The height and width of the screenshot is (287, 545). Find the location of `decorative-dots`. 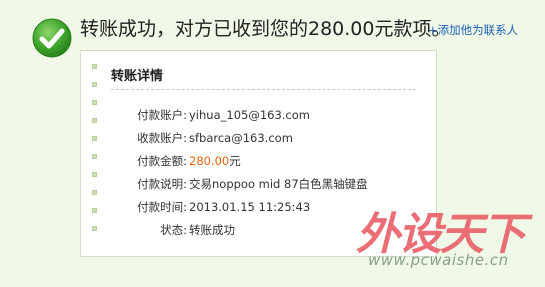

decorative-dots is located at coordinates (95, 154).